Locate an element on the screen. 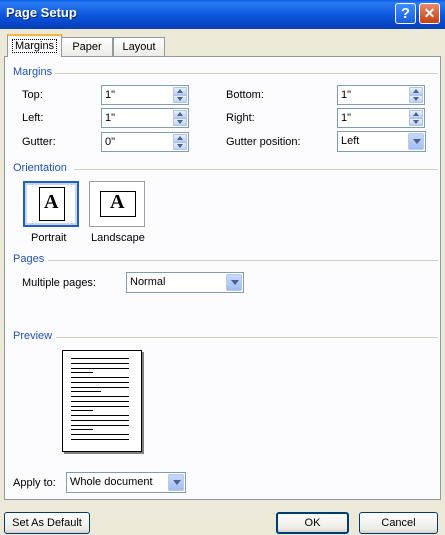 The height and width of the screenshot is (535, 445). apply-to-label: Apply to: is located at coordinates (34, 483).